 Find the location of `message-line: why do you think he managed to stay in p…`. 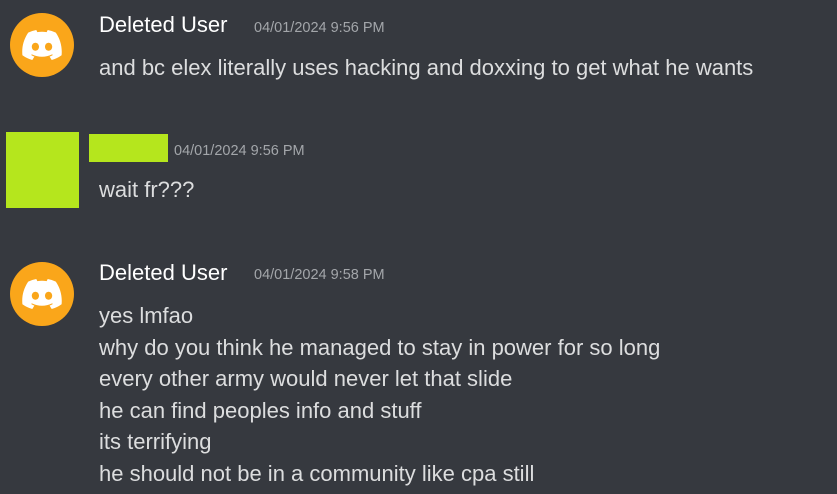

message-line: why do you think he managed to stay in p… is located at coordinates (380, 347).